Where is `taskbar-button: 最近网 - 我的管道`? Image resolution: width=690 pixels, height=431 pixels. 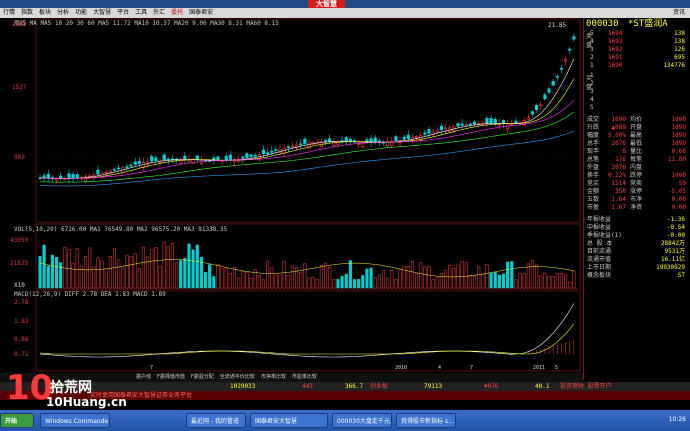 taskbar-button: 最近网 - 我的管道 is located at coordinates (216, 420).